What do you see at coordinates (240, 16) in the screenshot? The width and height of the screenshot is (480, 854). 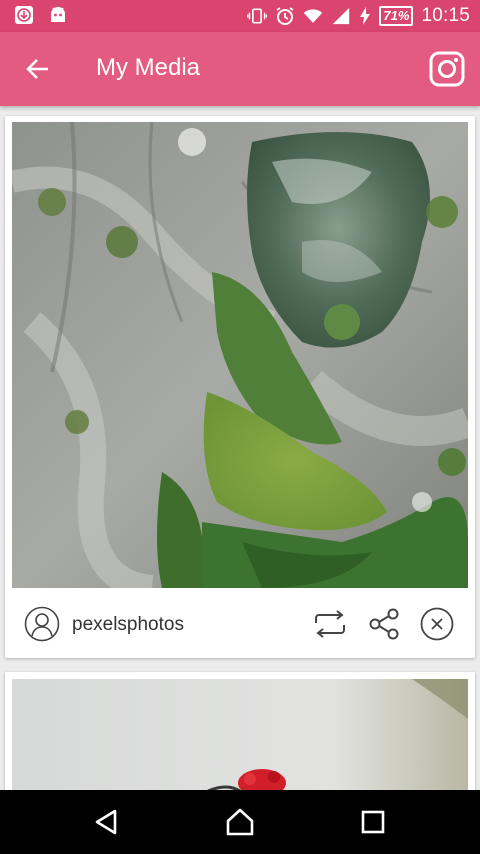 I see `status-bar: 71% 10:15` at bounding box center [240, 16].